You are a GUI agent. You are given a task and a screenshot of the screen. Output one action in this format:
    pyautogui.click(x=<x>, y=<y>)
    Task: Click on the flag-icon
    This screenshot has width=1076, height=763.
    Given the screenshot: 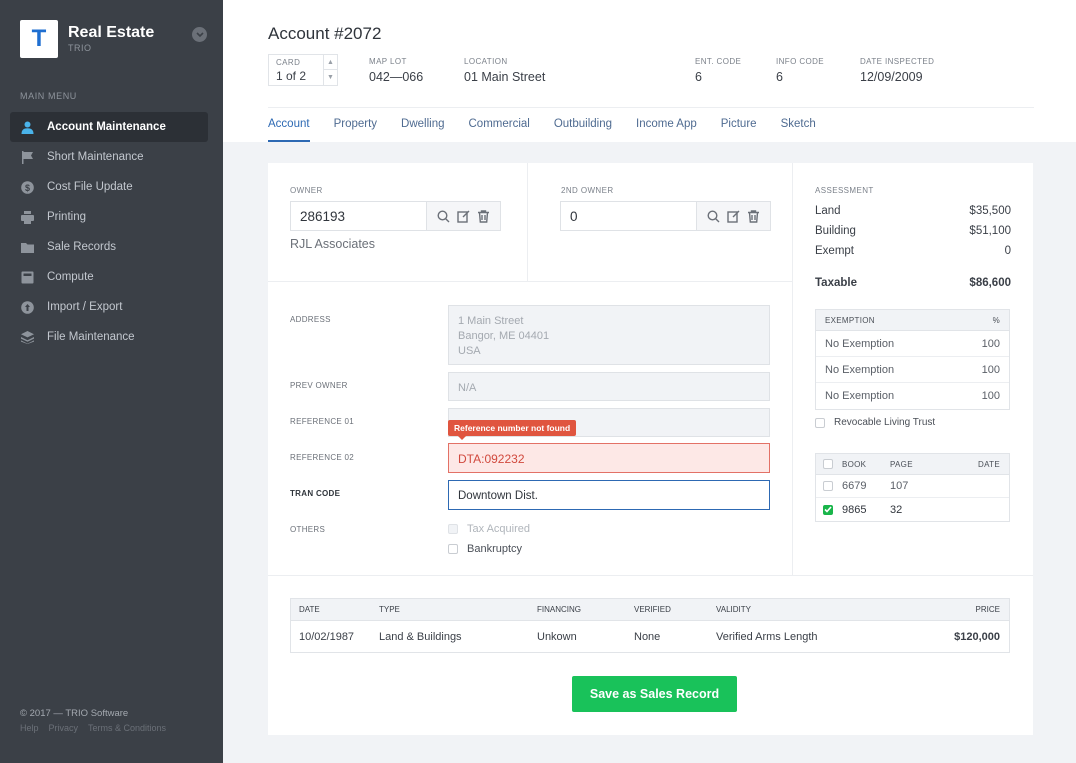 What is the action you would take?
    pyautogui.click(x=27, y=157)
    